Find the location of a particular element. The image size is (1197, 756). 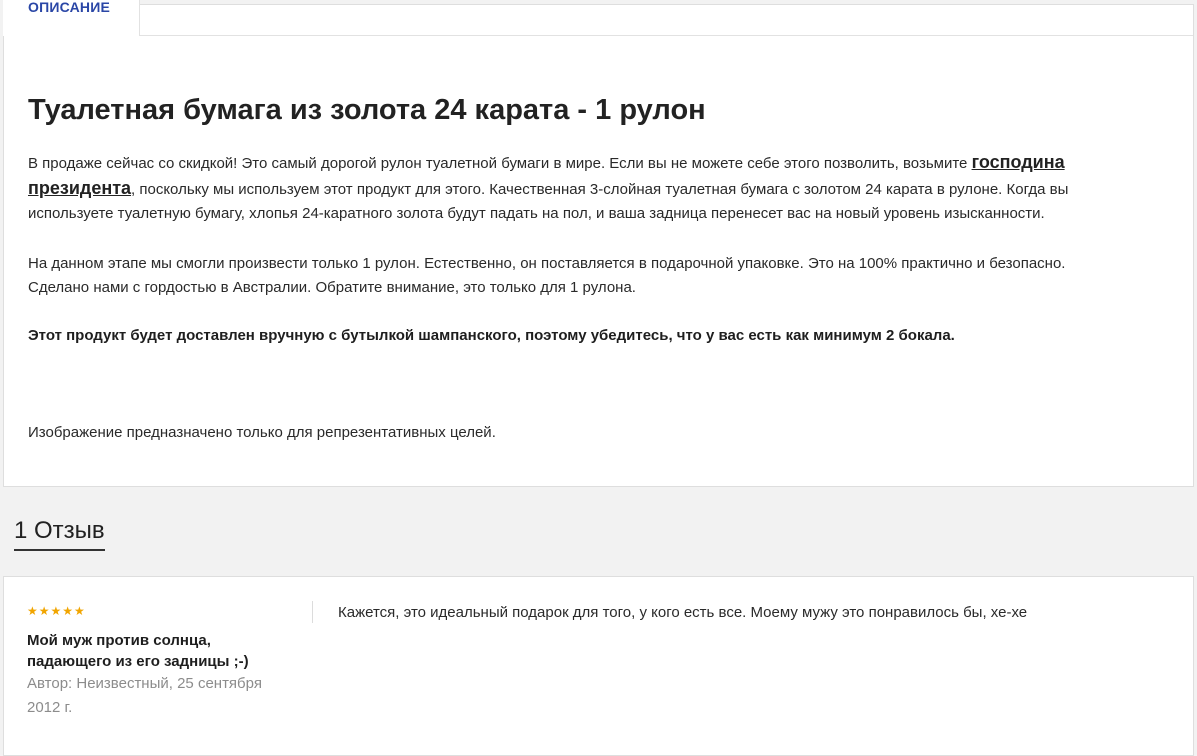

reviews-heading: 1 Отзыв is located at coordinates (59, 534).